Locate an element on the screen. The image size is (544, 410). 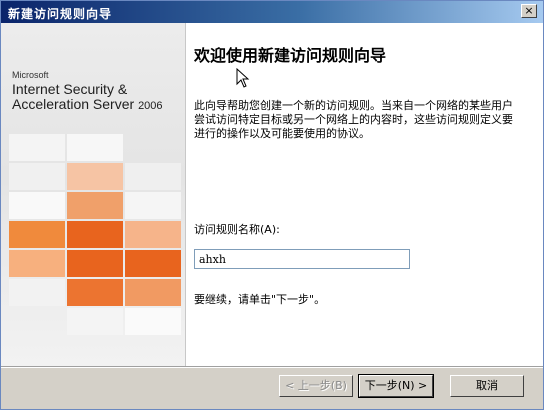
wizard-heading: 欢迎使用新建访问规则向导 is located at coordinates (290, 55).